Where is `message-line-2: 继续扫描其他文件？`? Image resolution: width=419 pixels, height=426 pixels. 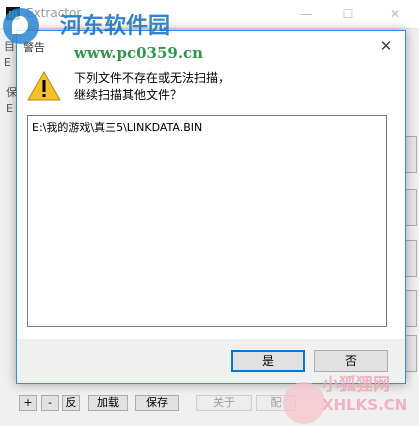 message-line-2: 继续扫描其他文件？ is located at coordinates (128, 95).